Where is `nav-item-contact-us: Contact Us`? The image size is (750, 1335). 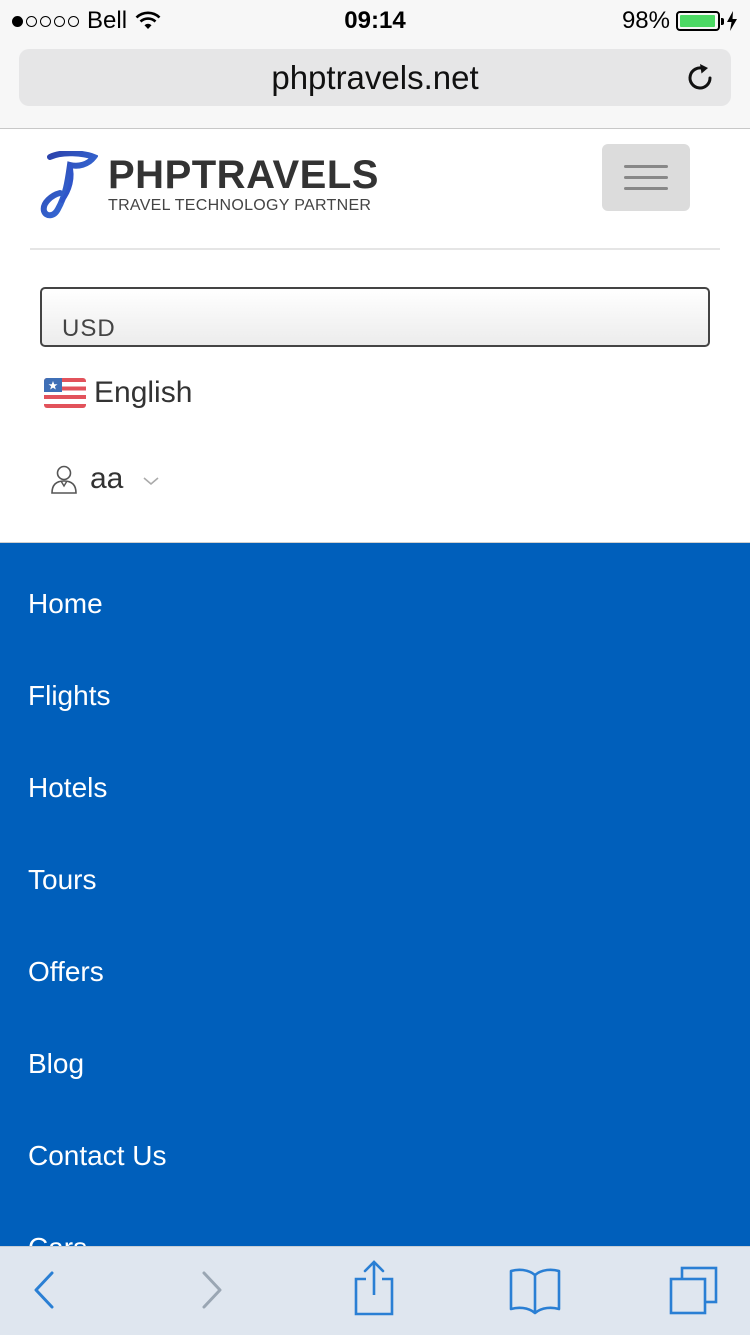 nav-item-contact-us: Contact Us is located at coordinates (97, 1156).